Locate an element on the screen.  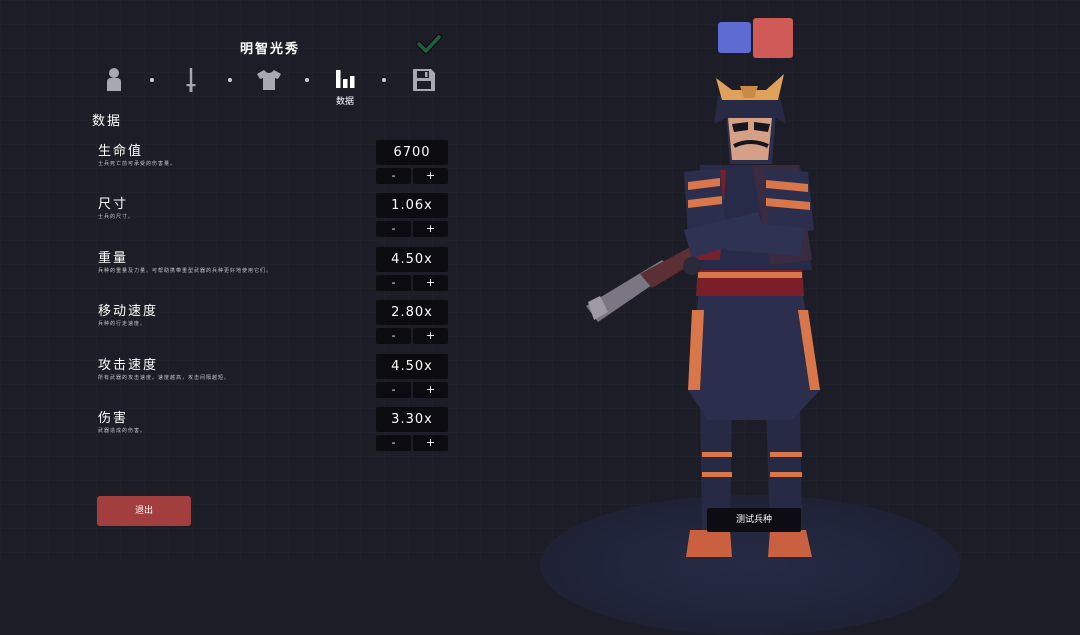
team-blue-button is located at coordinates (734, 37).